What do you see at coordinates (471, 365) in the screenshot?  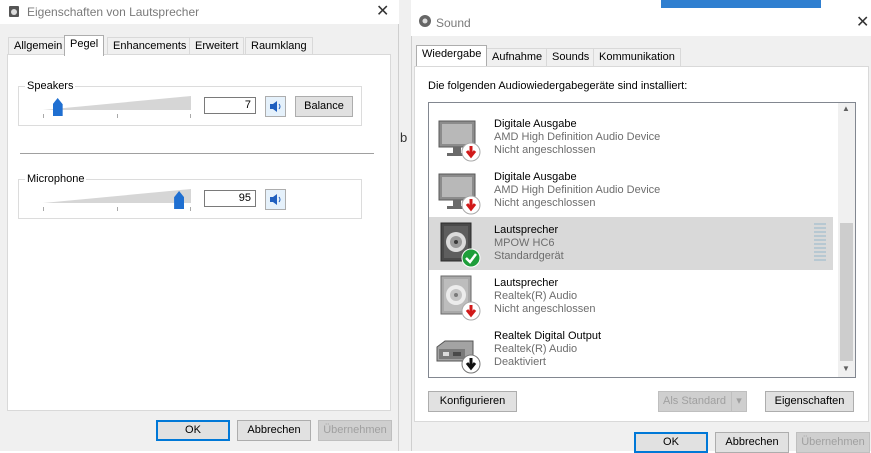 I see `disabled-badge-icon` at bounding box center [471, 365].